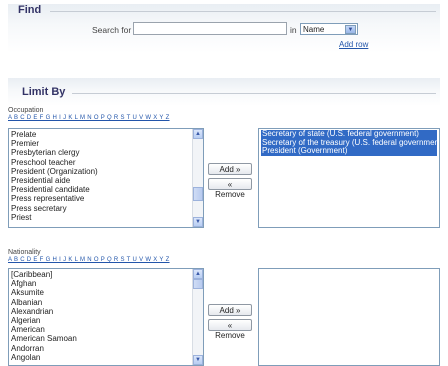 The width and height of the screenshot is (448, 366). Describe the element at coordinates (197, 178) in the screenshot. I see `occupation-scrollbar: ▲ ▼` at that location.